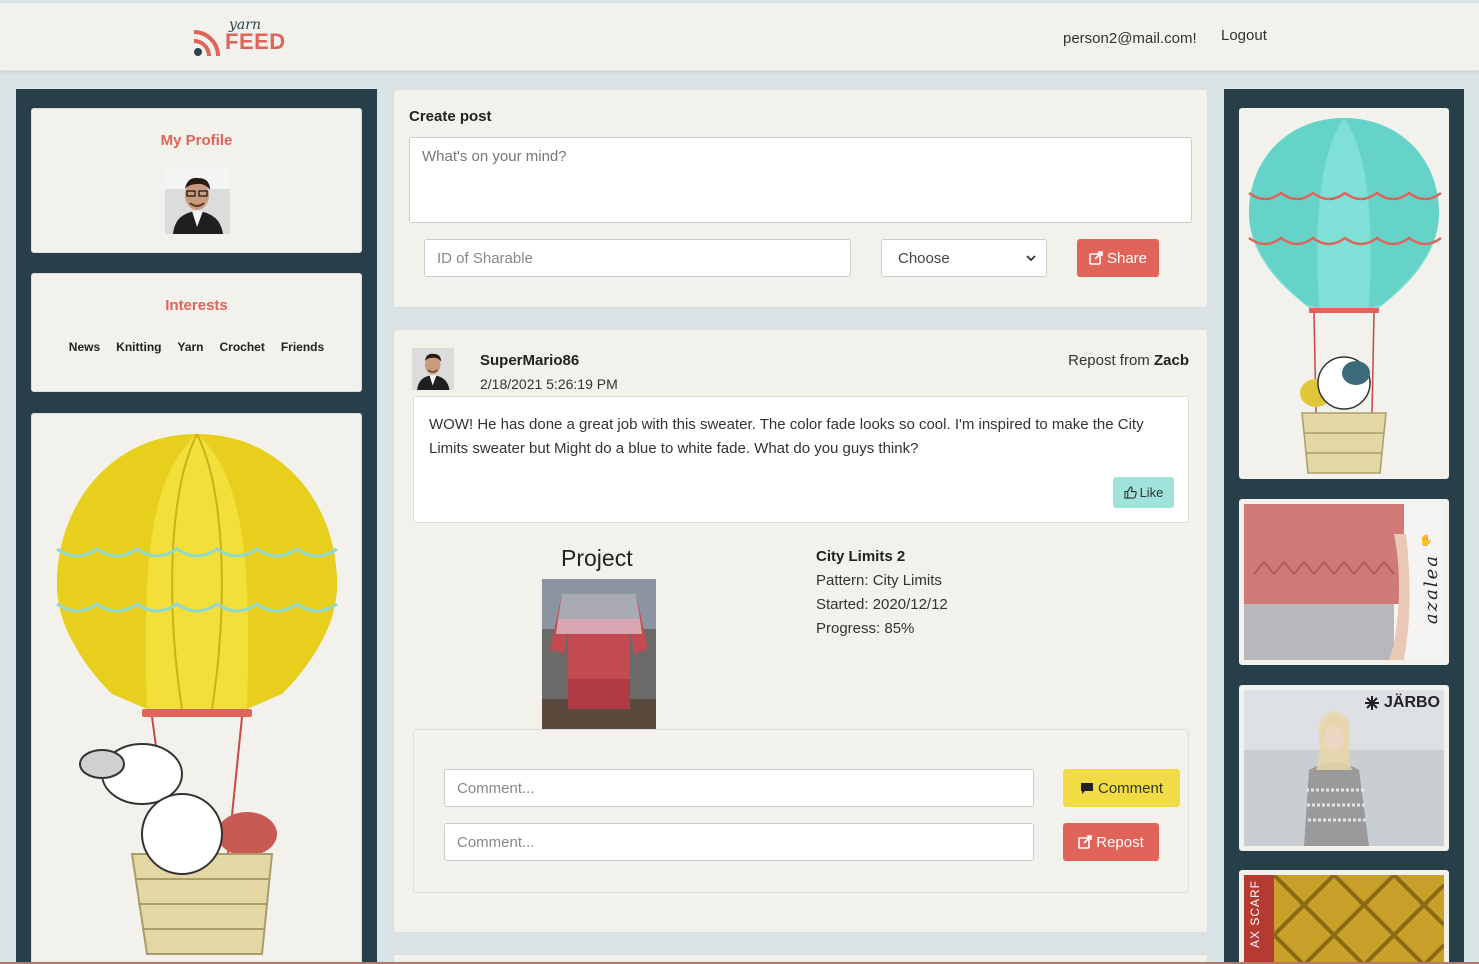 Image resolution: width=1479 pixels, height=964 pixels. Describe the element at coordinates (1130, 38) in the screenshot. I see `user-email: person2@mail.com!` at that location.